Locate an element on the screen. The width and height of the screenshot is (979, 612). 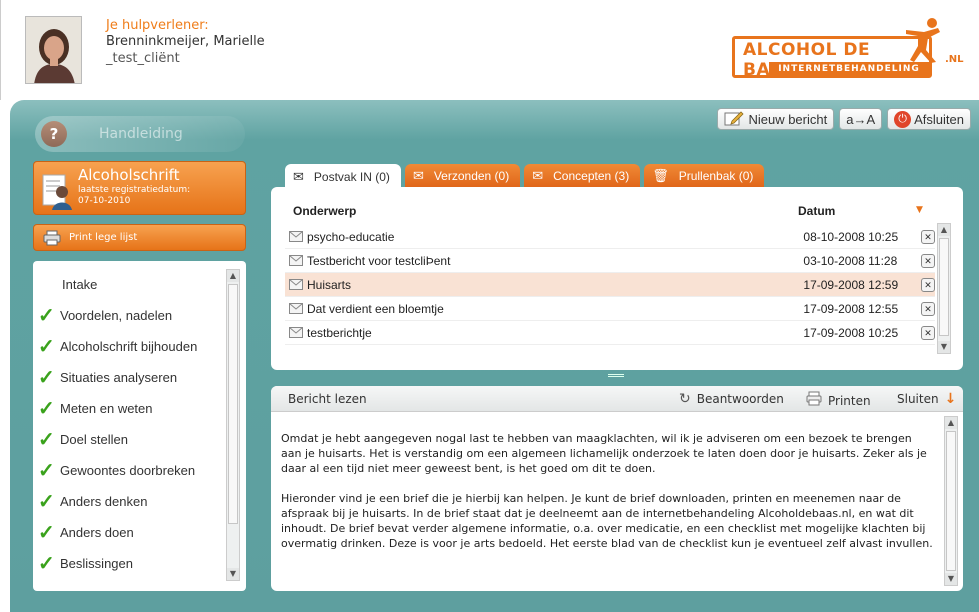
logo-tld: .NL is located at coordinates (954, 59).